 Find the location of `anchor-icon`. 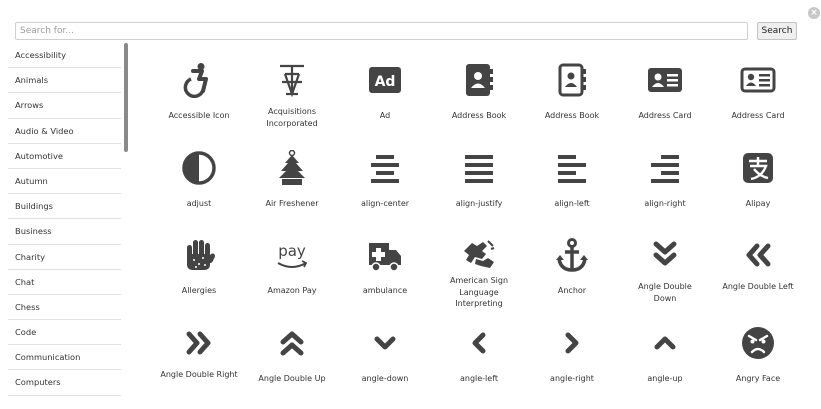

anchor-icon is located at coordinates (572, 255).